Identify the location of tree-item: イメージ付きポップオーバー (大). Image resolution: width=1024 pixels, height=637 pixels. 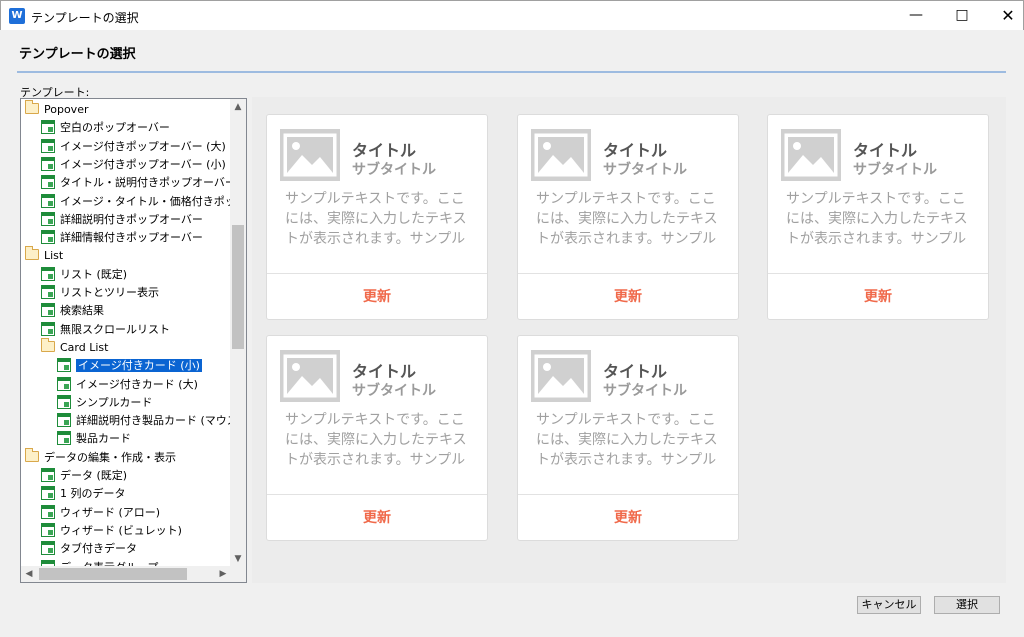
(133, 147).